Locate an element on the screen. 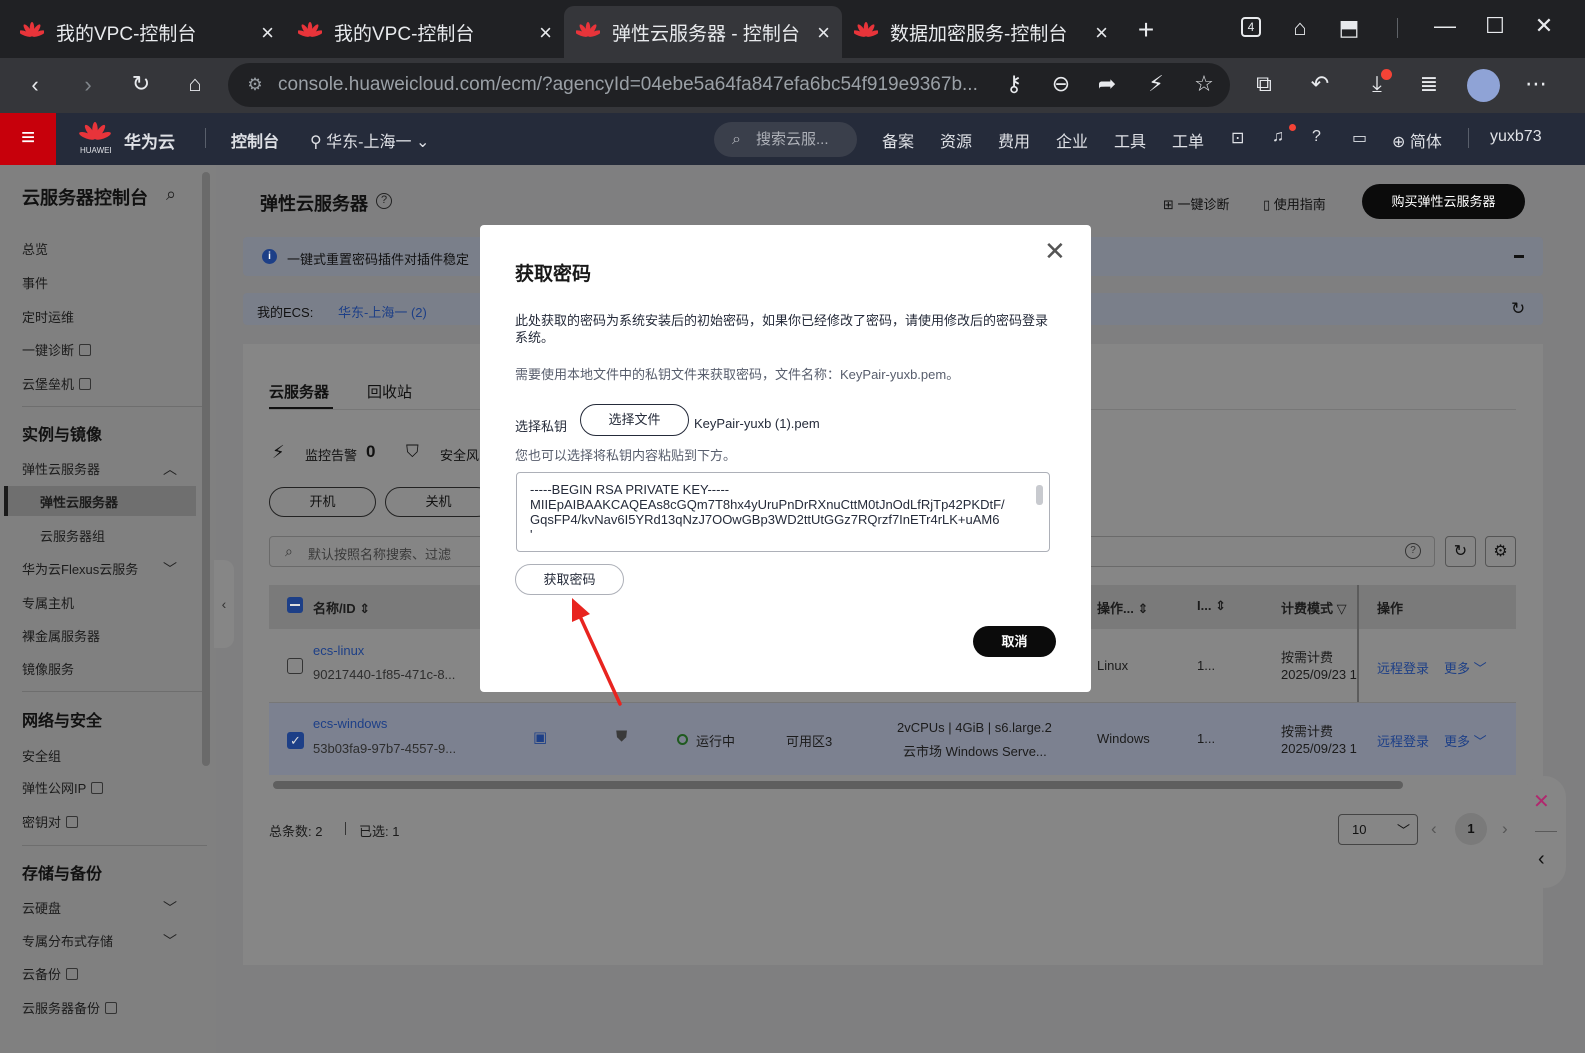 This screenshot has width=1585, height=1053. row-checkbox-checked: ✓ is located at coordinates (295, 740).